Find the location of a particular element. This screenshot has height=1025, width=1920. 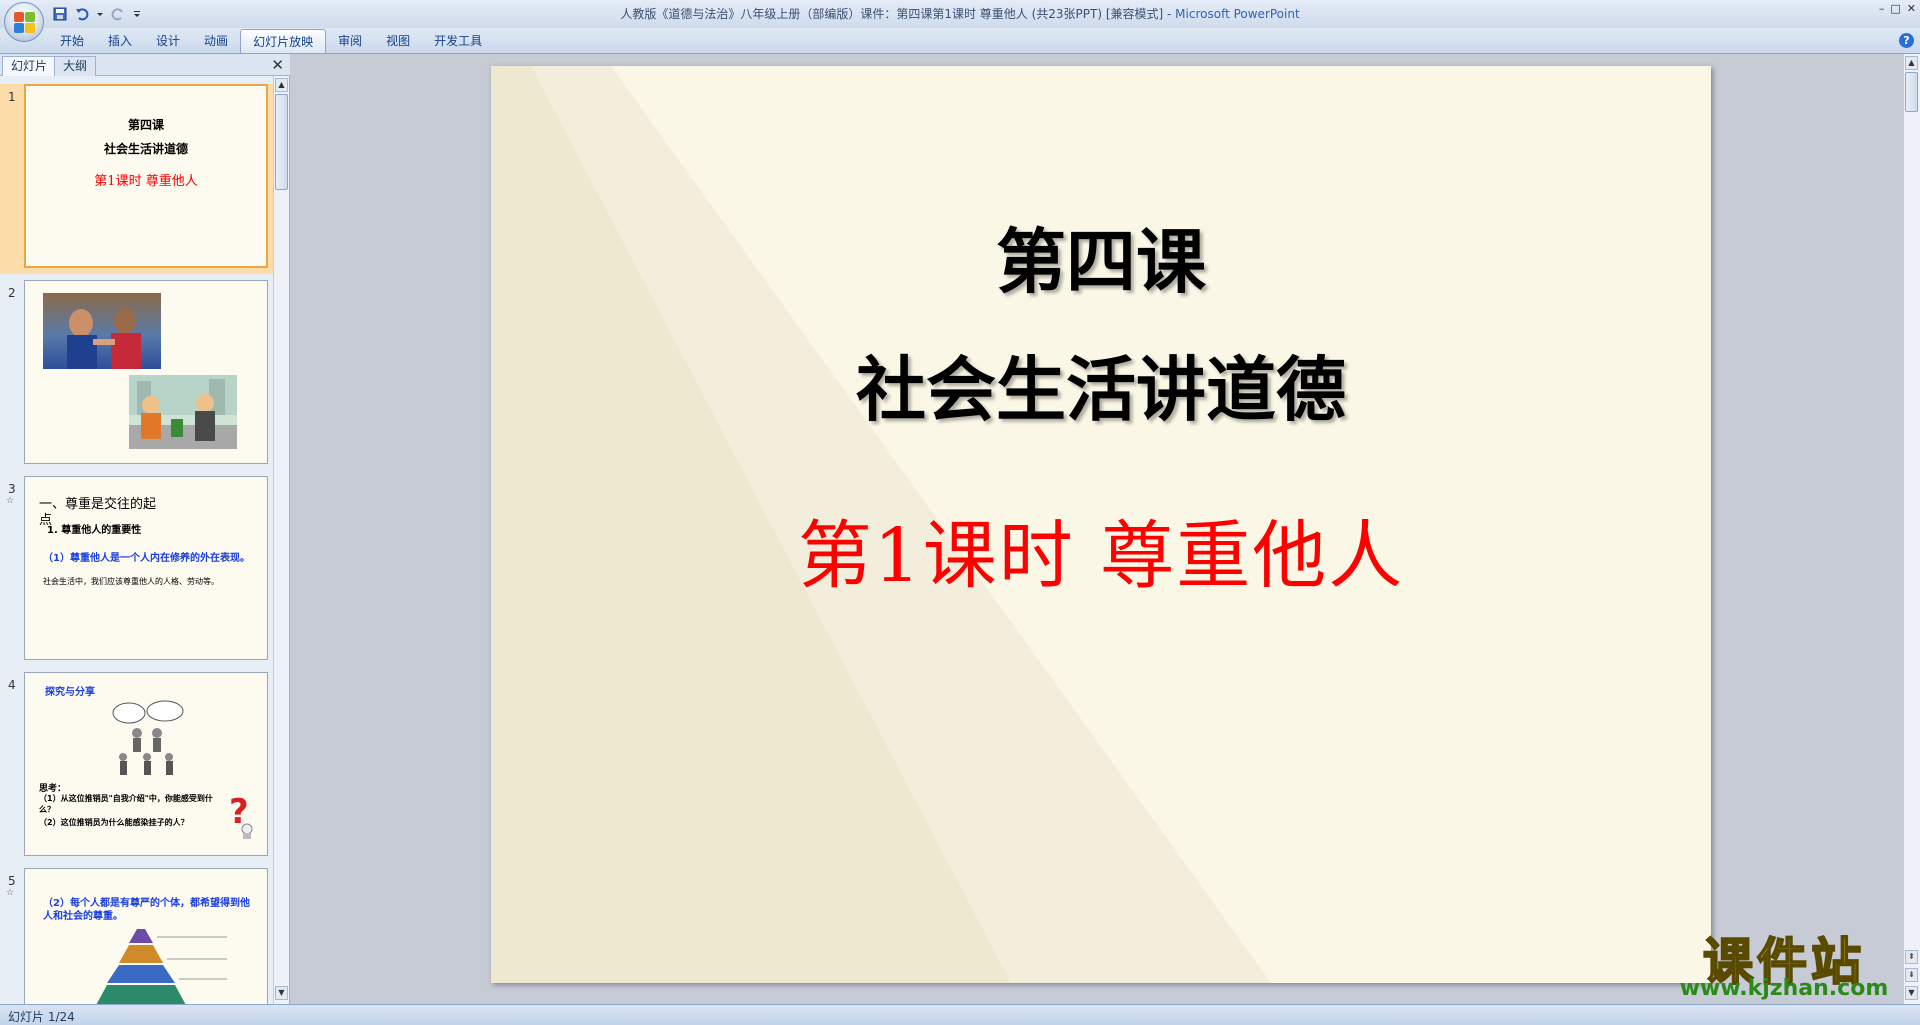

tab-home: 开始 is located at coordinates (72, 41).